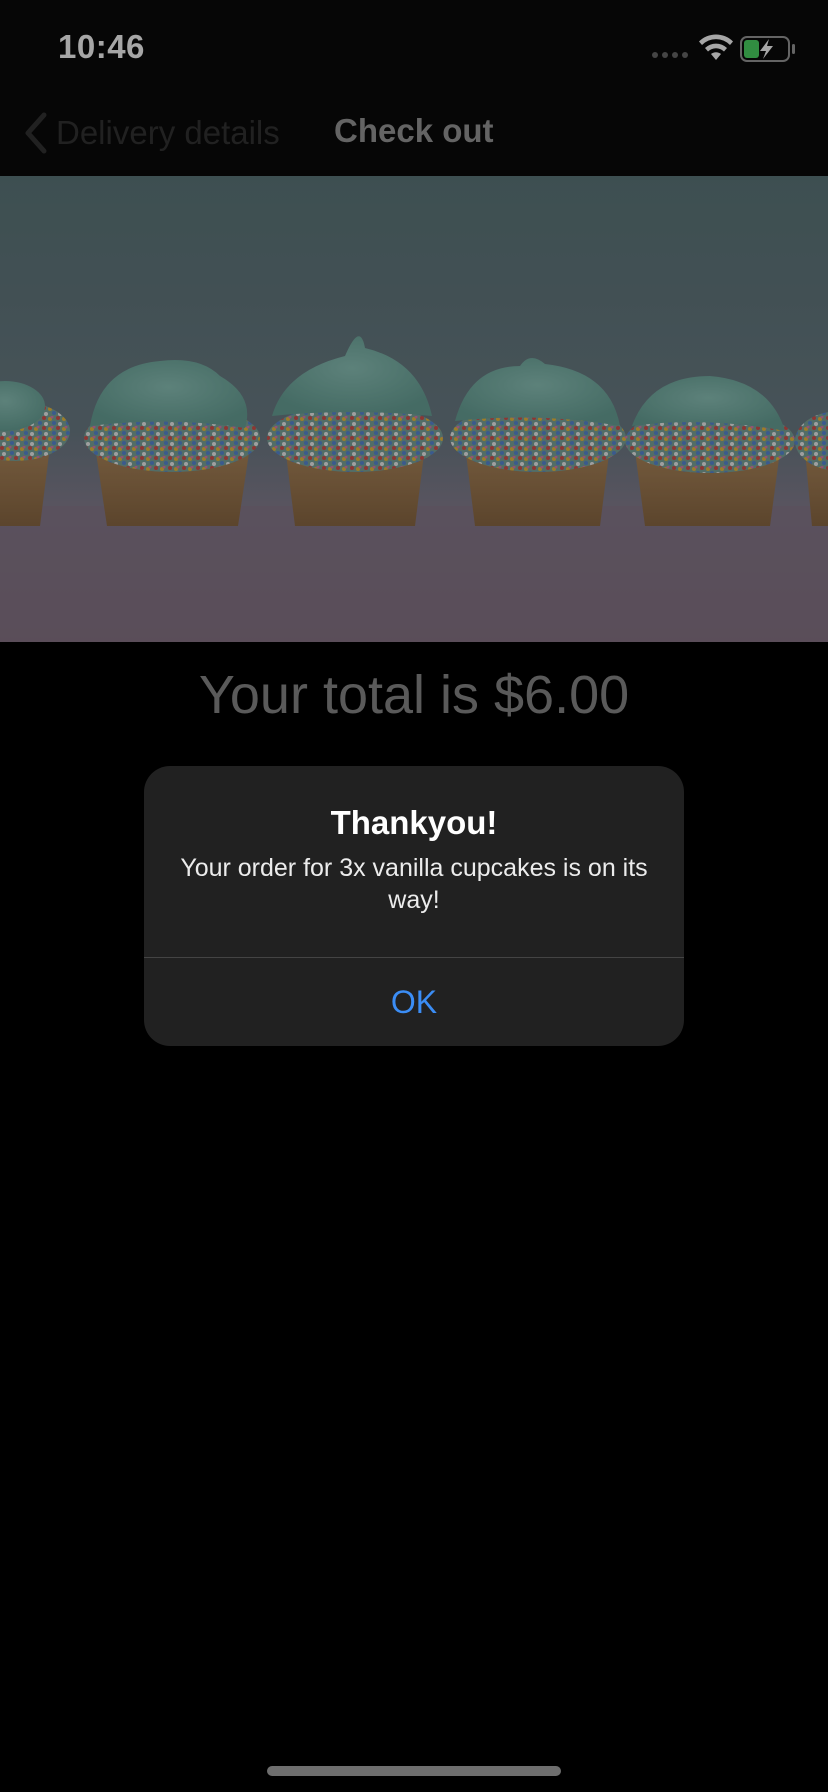  What do you see at coordinates (414, 1771) in the screenshot?
I see `home-indicator` at bounding box center [414, 1771].